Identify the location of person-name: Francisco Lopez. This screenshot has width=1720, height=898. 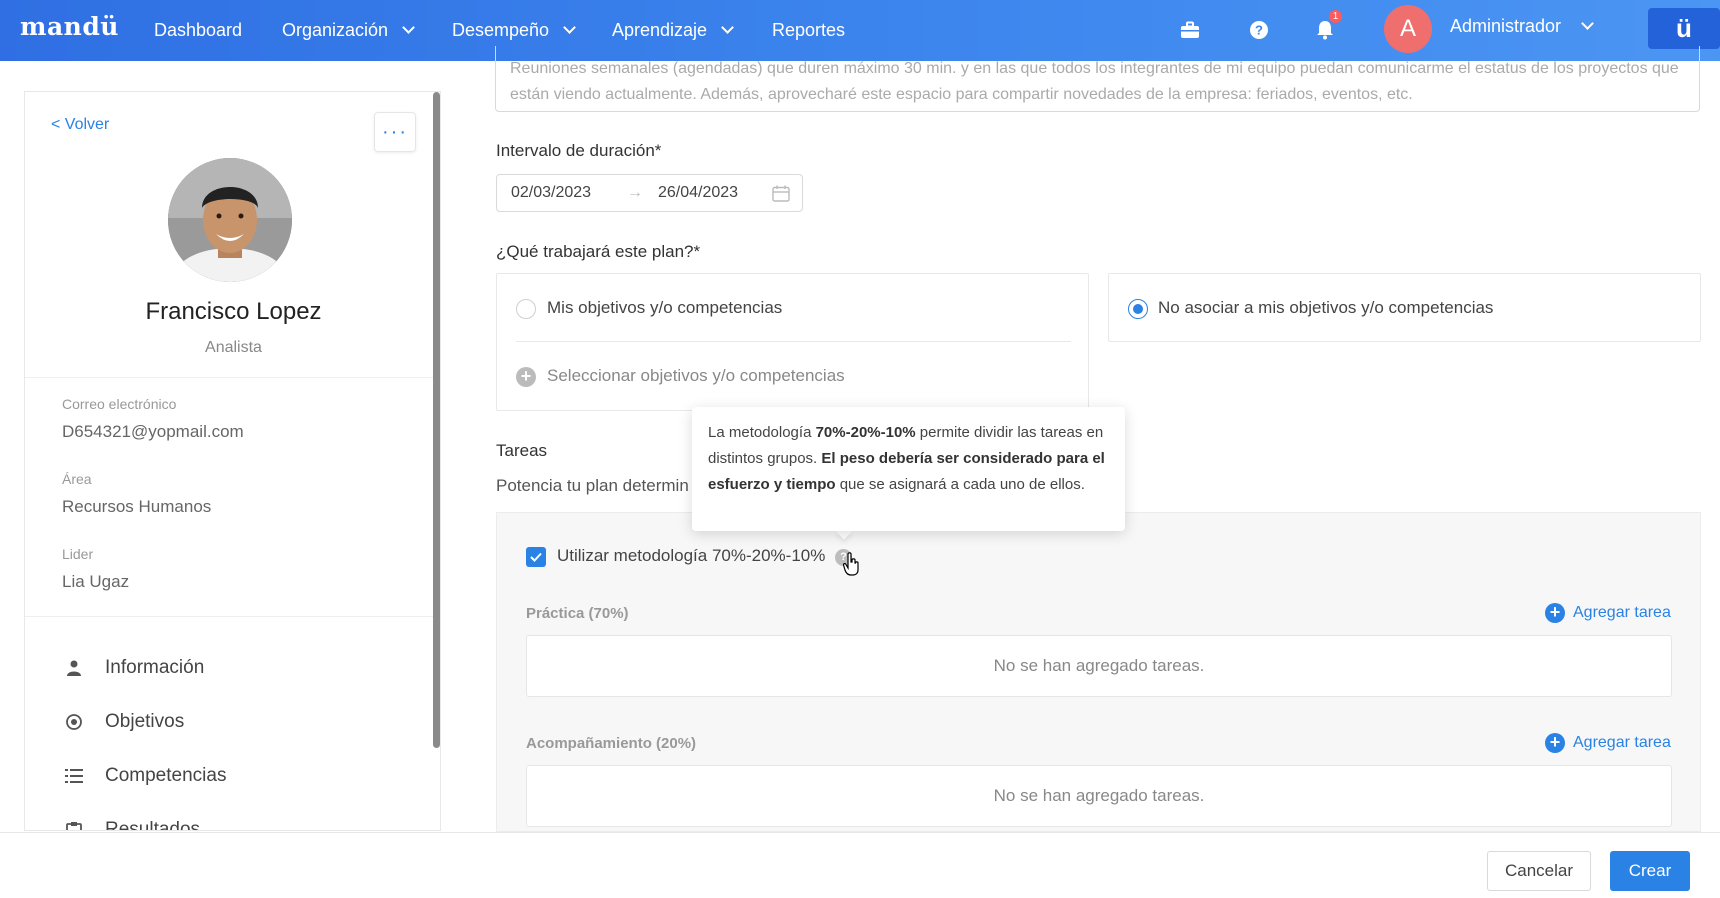
(233, 311).